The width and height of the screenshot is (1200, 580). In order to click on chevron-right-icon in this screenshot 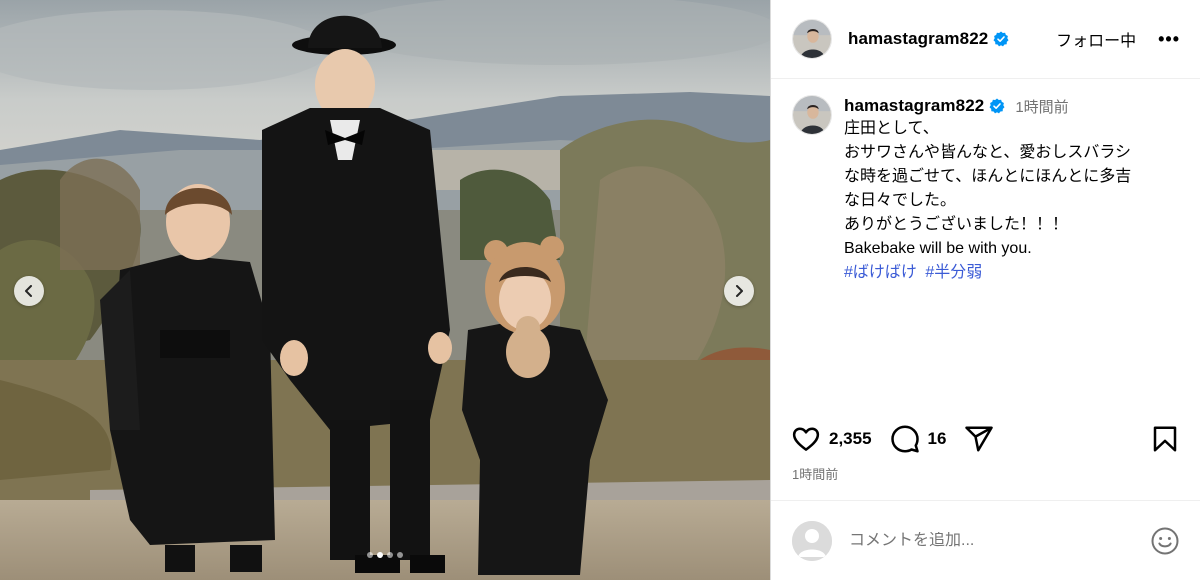, I will do `click(739, 291)`.